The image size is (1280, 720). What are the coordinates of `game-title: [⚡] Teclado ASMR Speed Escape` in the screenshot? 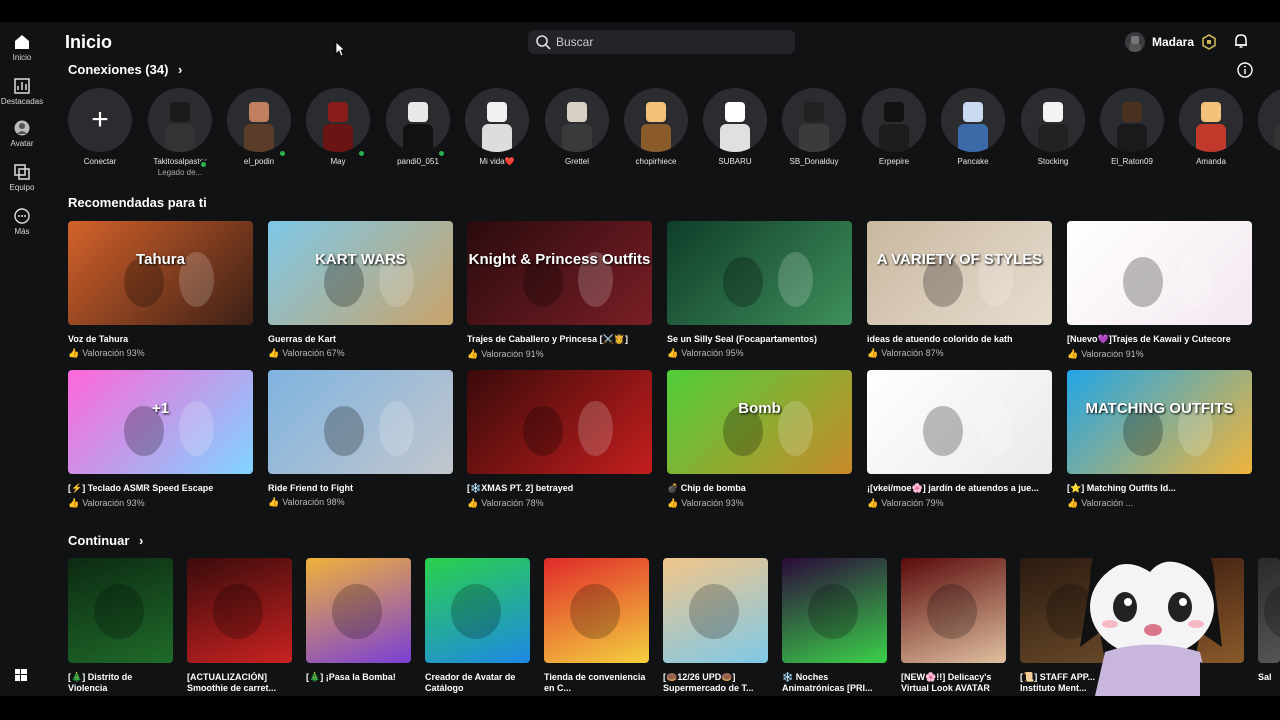 It's located at (141, 488).